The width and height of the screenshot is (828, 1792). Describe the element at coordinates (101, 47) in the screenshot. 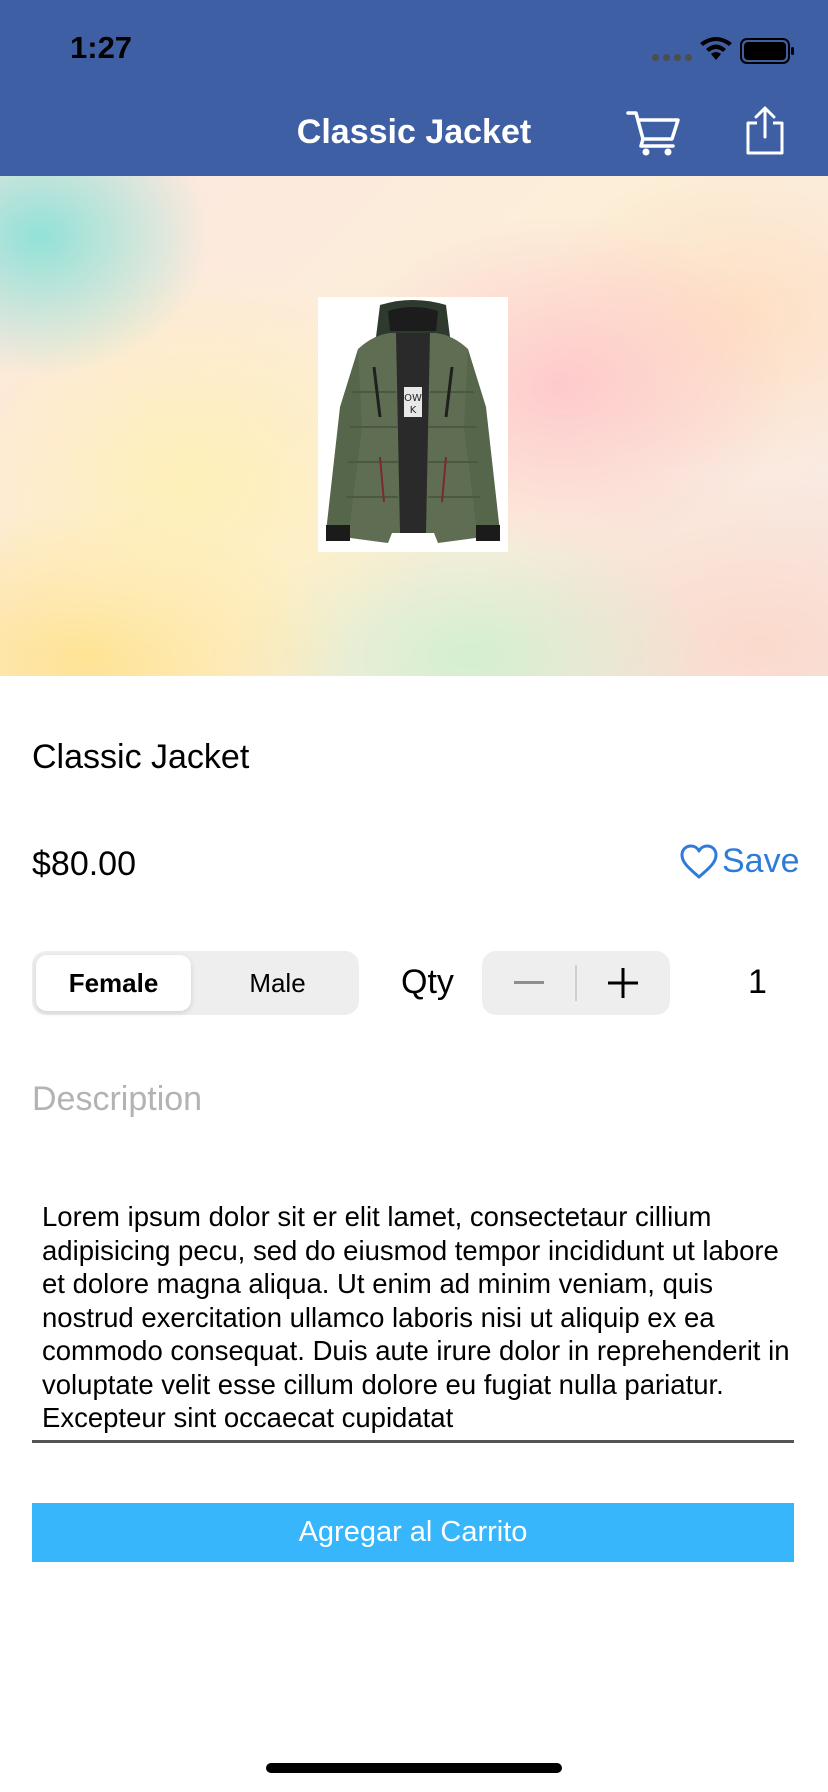

I see `status-time: 1:27` at that location.